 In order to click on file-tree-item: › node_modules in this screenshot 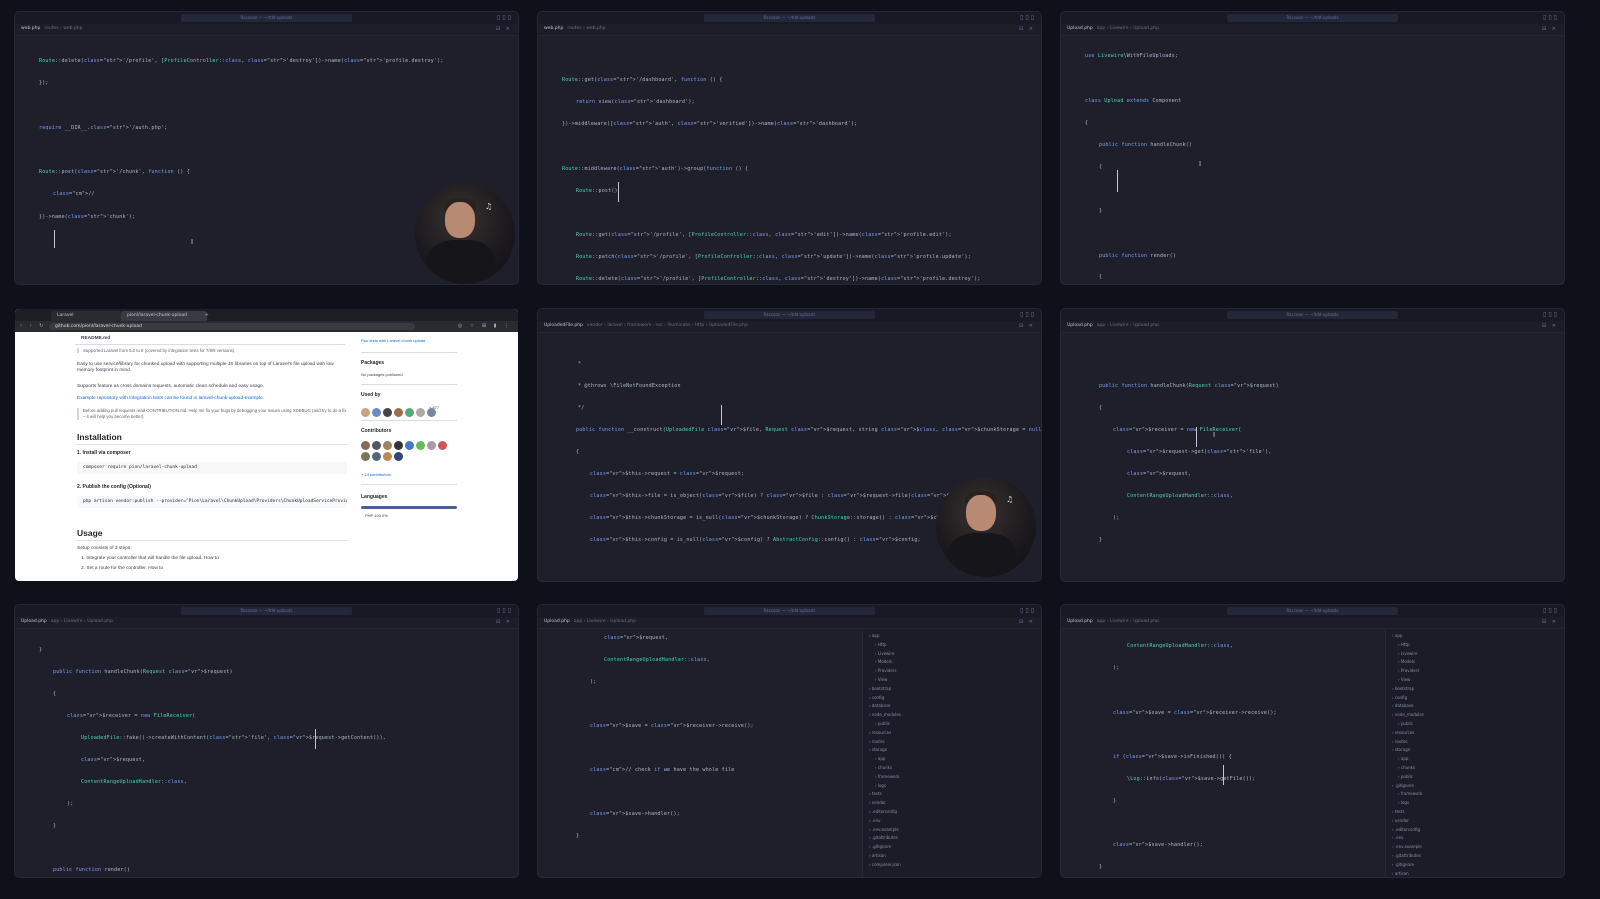, I will do `click(885, 714)`.